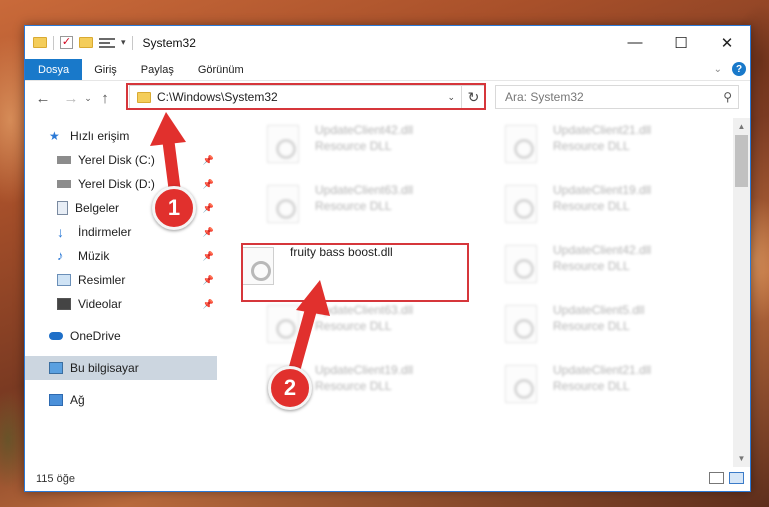  Describe the element at coordinates (64, 160) in the screenshot. I see `drive-icon` at that location.